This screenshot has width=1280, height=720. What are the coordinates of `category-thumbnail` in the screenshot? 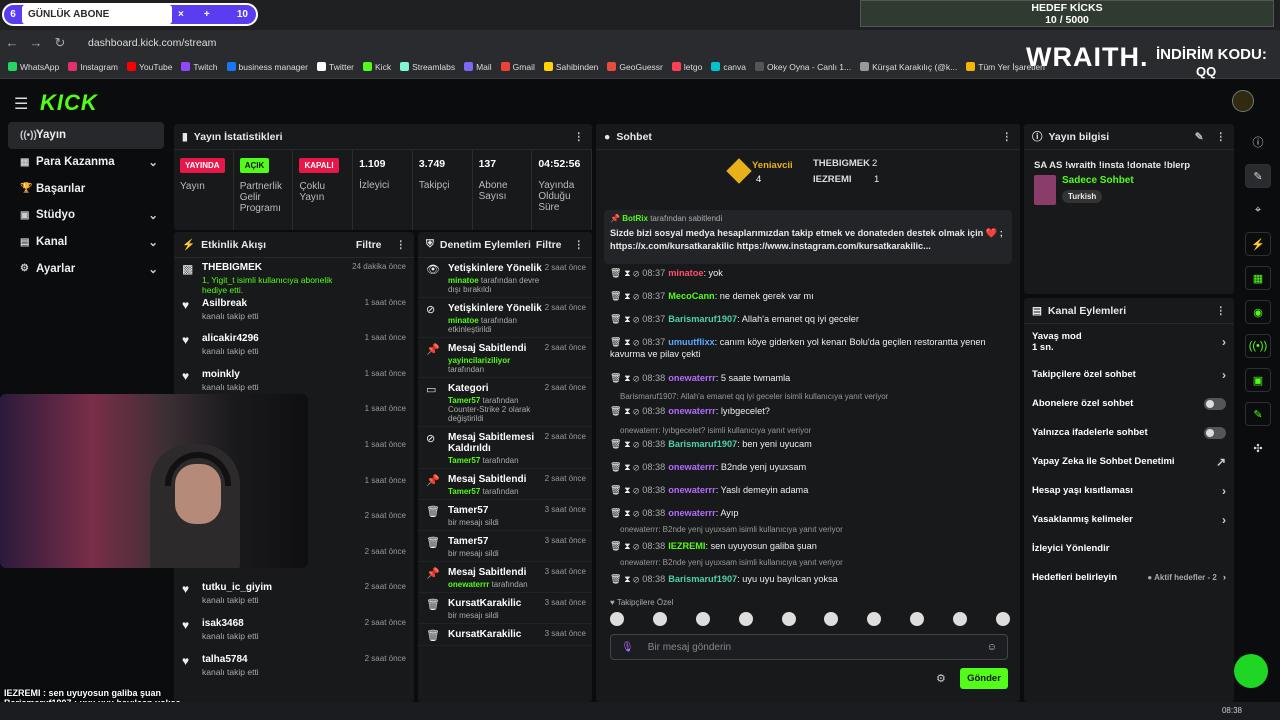 It's located at (1045, 190).